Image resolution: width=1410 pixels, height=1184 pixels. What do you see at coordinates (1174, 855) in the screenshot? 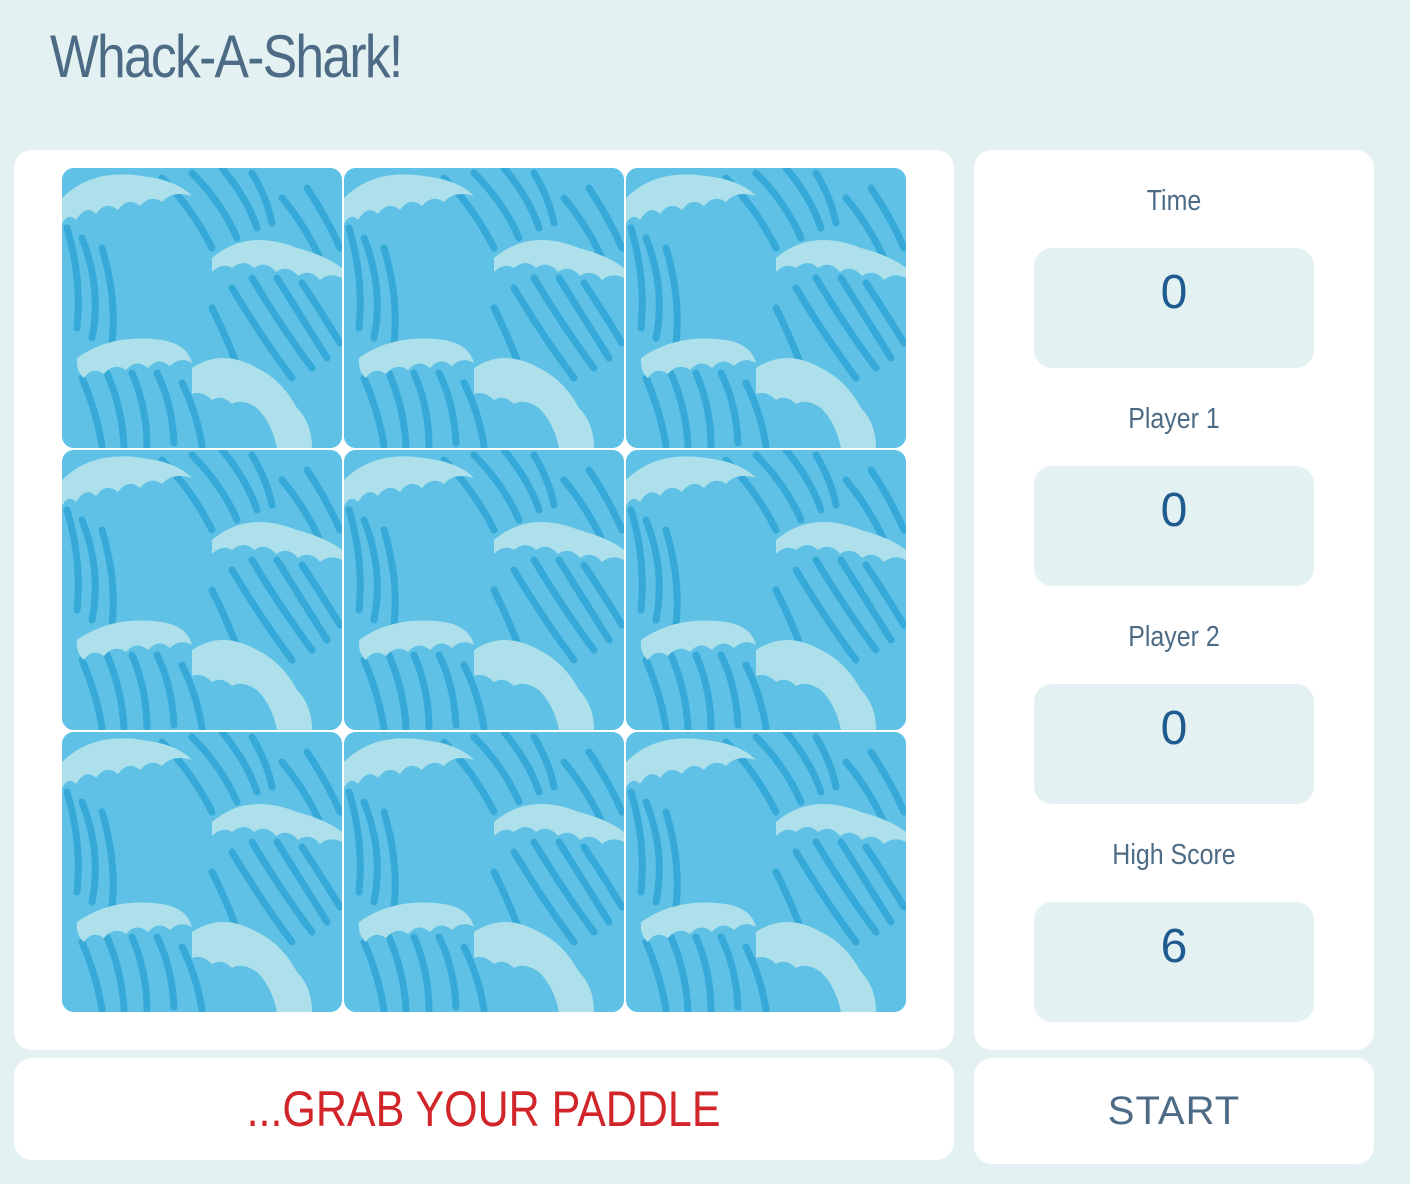
I see `high-score-label: High Score` at bounding box center [1174, 855].